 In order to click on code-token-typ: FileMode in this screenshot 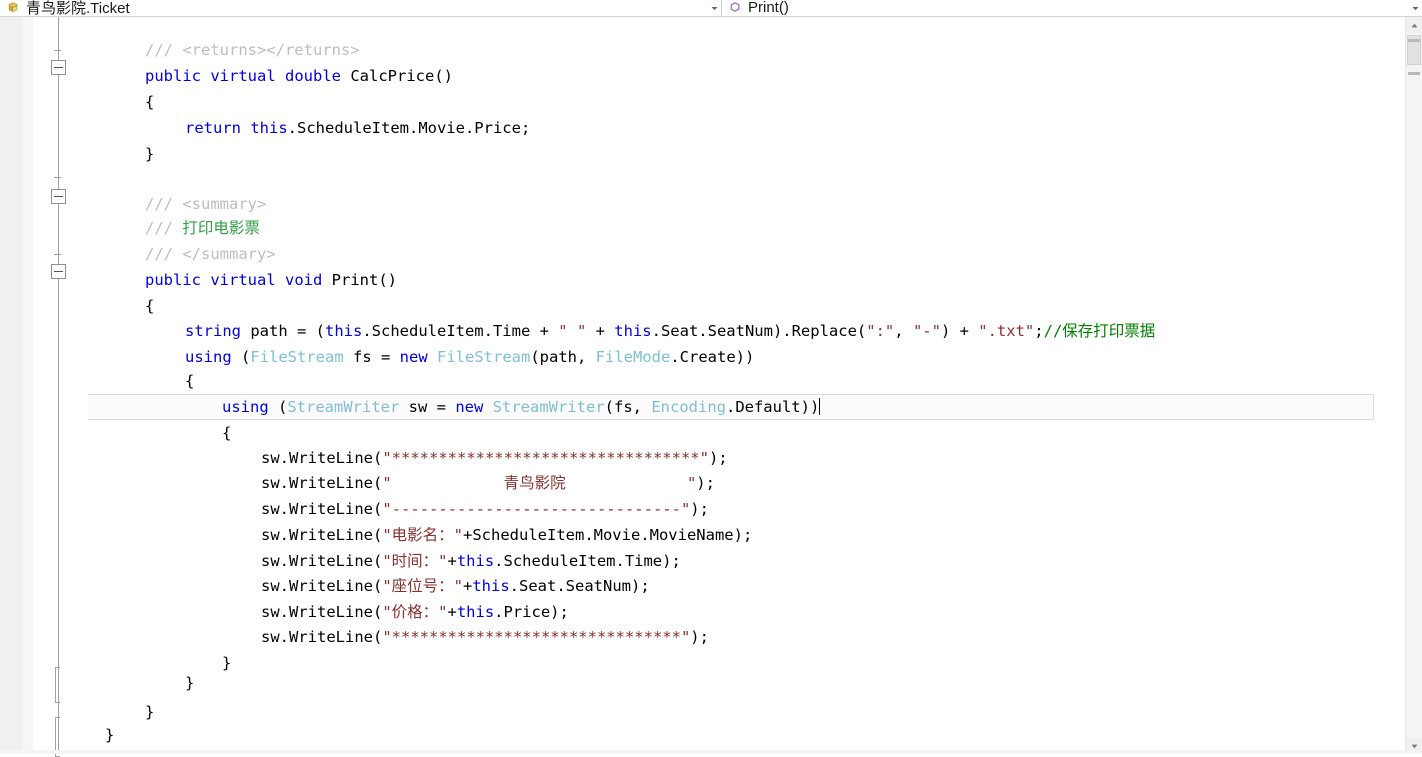, I will do `click(633, 357)`.